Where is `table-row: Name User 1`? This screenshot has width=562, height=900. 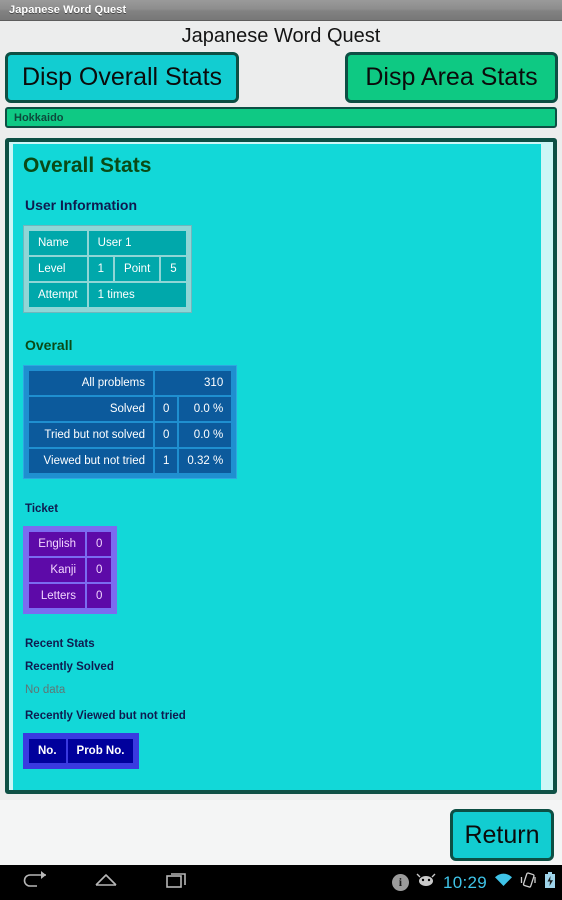
table-row: Name User 1 is located at coordinates (107, 243).